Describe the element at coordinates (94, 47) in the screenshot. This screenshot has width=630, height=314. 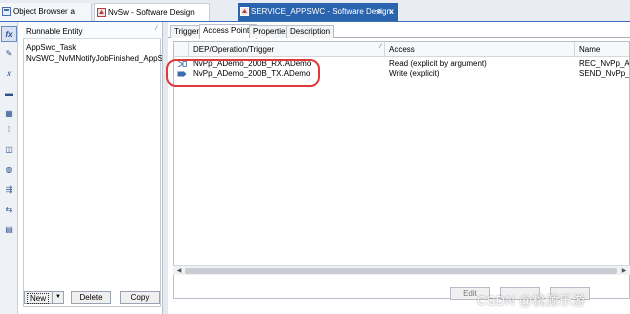
I see `list-item: AppSwc_Task` at that location.